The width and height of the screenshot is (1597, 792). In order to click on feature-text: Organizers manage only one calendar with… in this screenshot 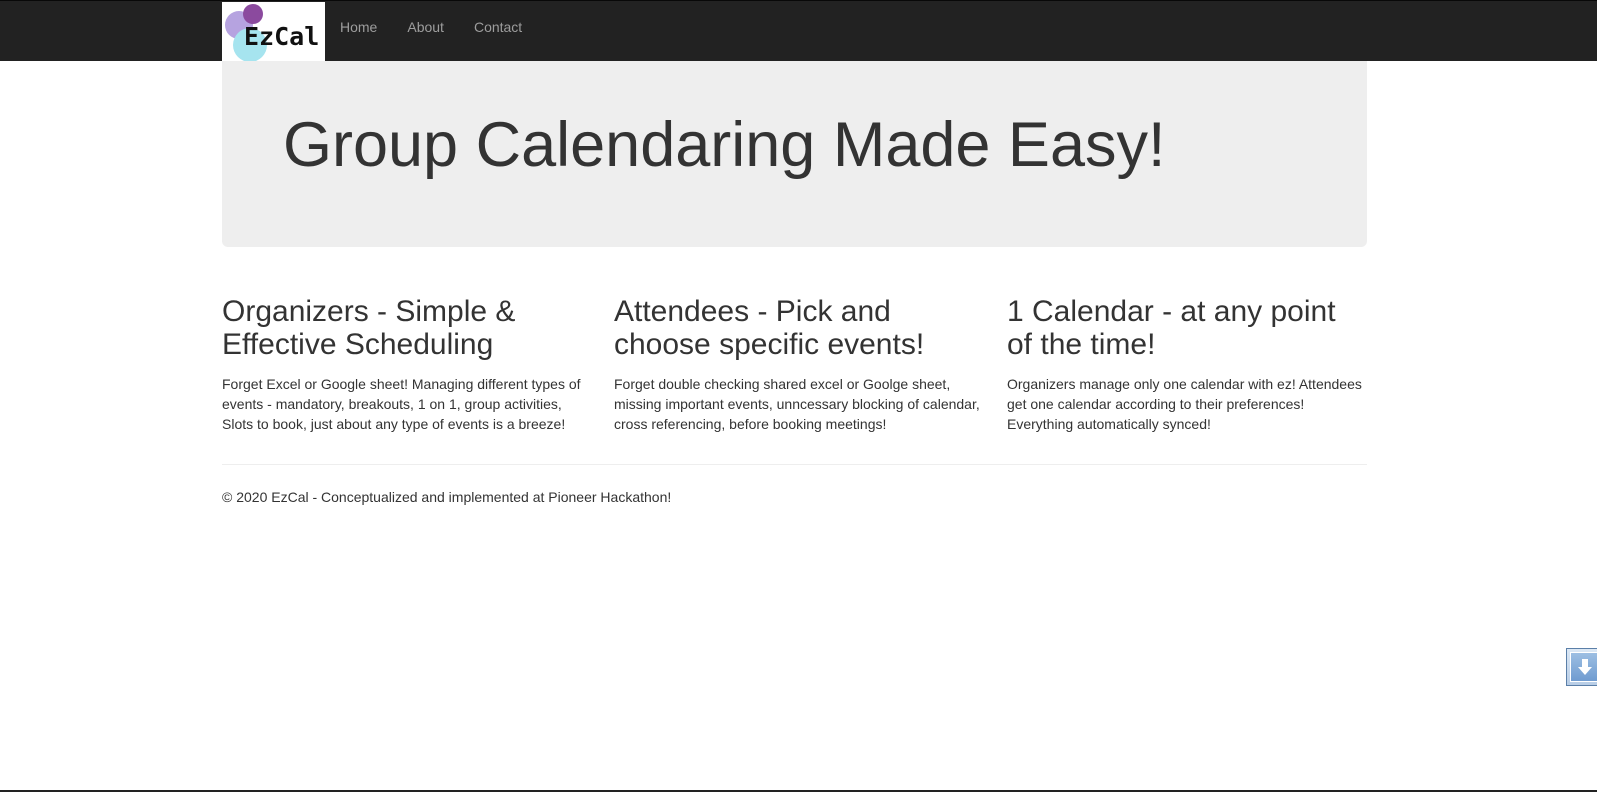, I will do `click(1184, 404)`.